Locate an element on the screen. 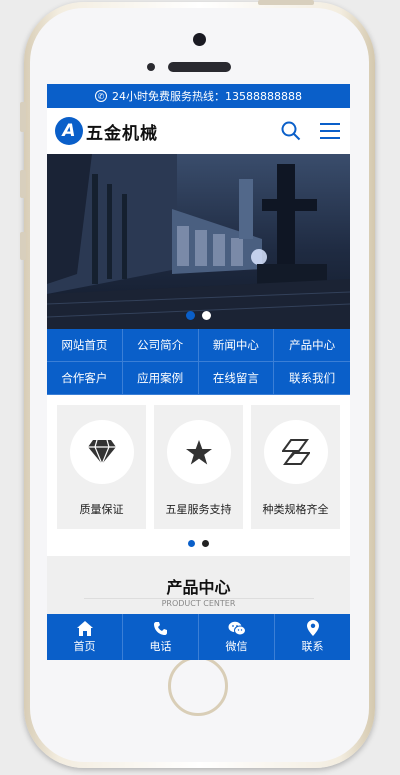 The height and width of the screenshot is (775, 400). power-button is located at coordinates (286, 2).